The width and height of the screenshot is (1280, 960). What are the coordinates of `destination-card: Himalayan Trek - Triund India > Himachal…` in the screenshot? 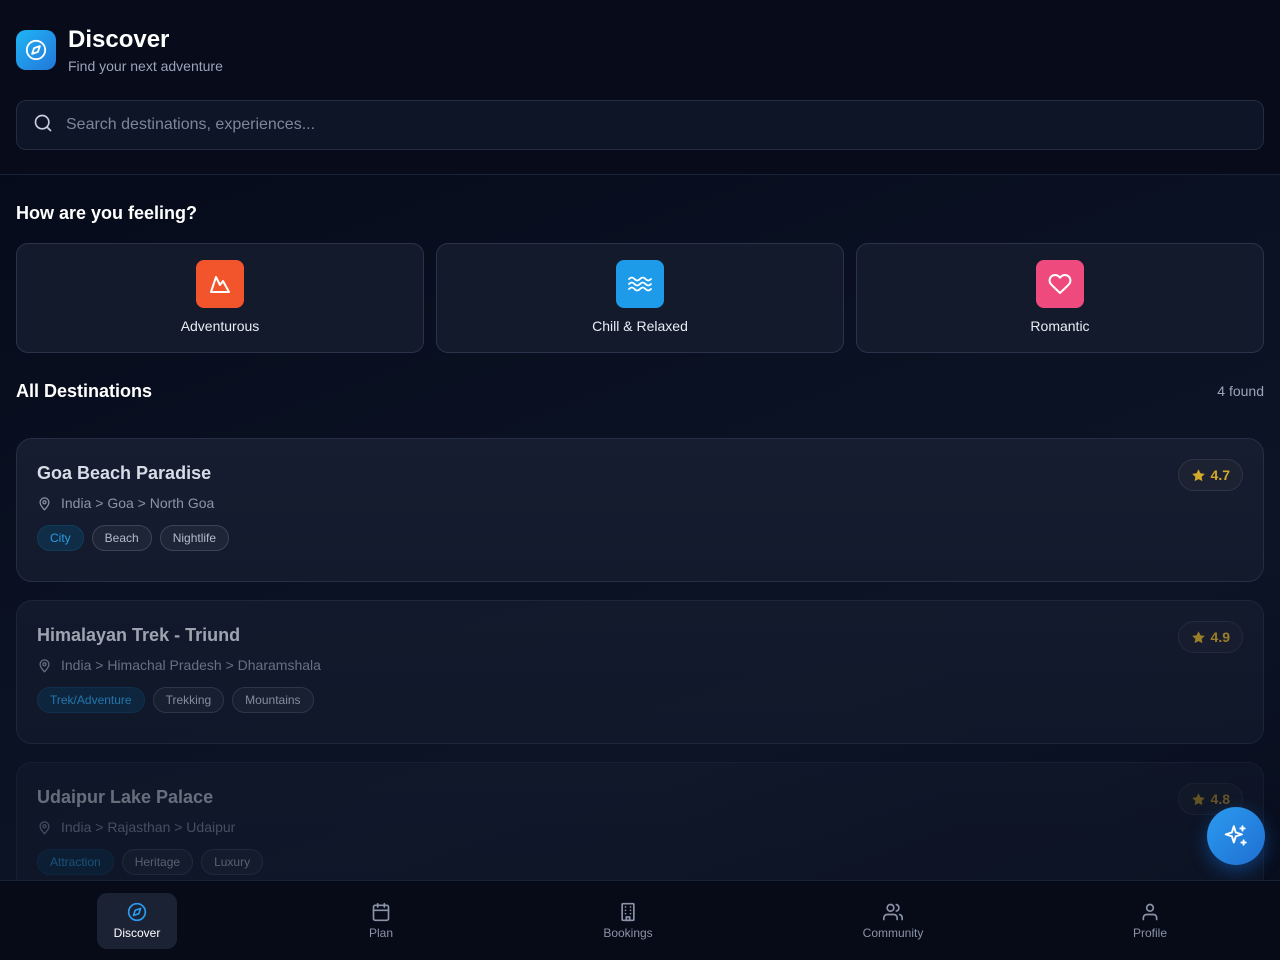 It's located at (640, 672).